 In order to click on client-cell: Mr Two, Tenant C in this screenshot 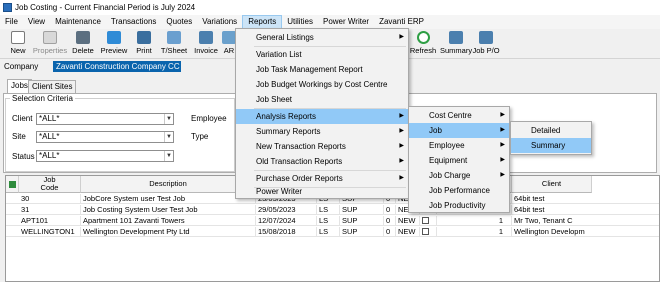, I will do `click(585, 221)`.